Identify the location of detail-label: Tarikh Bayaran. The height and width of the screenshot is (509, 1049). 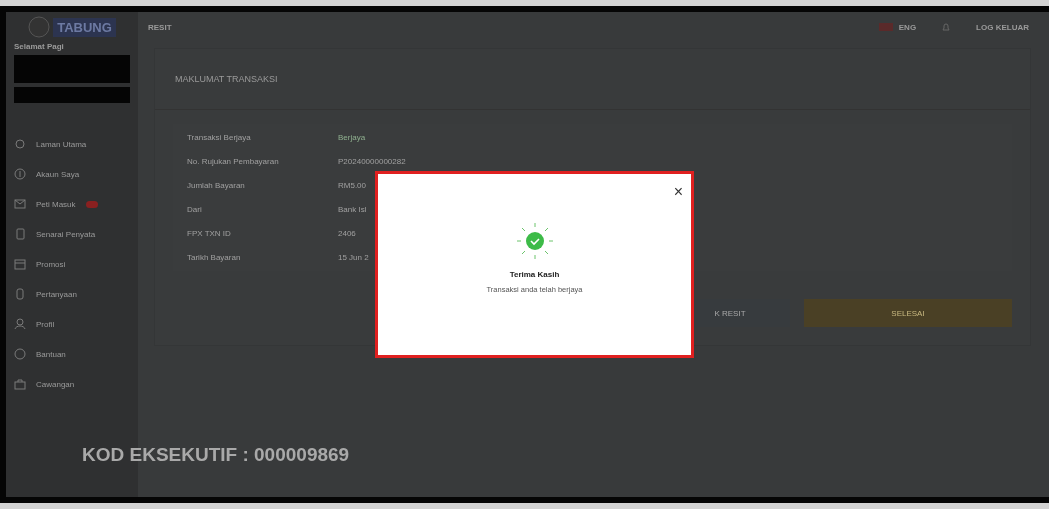
(213, 258).